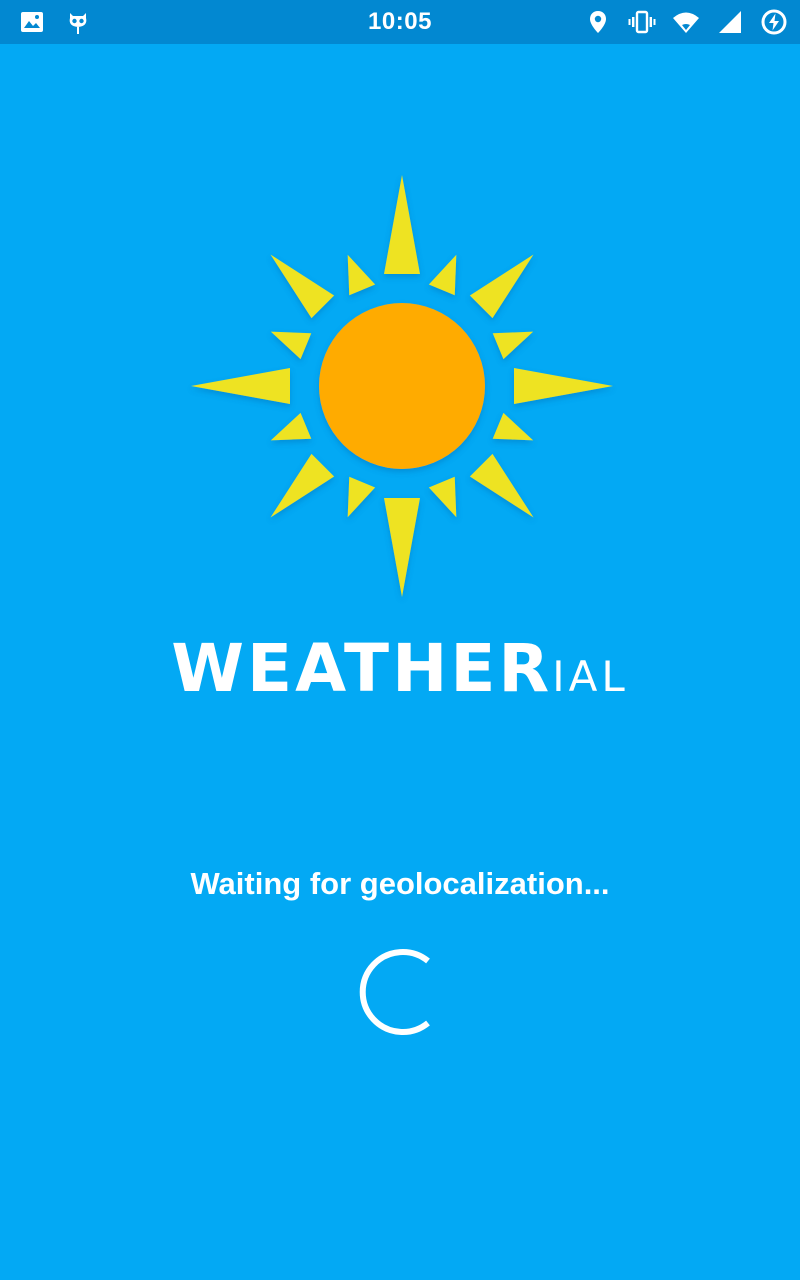  What do you see at coordinates (362, 668) in the screenshot?
I see `wordmark-main: WEATHER` at bounding box center [362, 668].